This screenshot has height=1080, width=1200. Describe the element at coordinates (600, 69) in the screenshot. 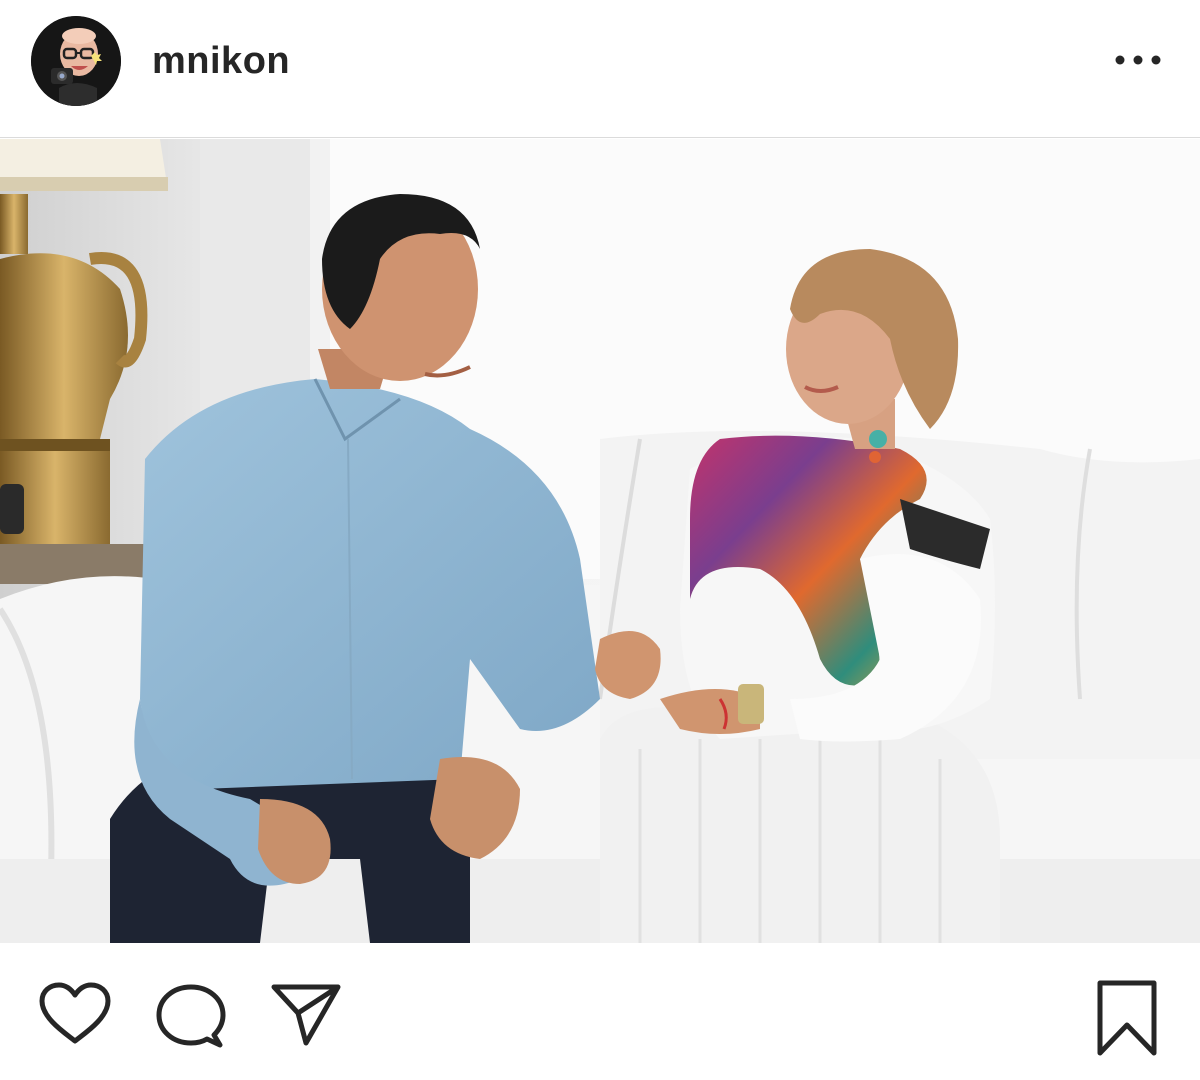

I see `post-header: mnikon` at that location.